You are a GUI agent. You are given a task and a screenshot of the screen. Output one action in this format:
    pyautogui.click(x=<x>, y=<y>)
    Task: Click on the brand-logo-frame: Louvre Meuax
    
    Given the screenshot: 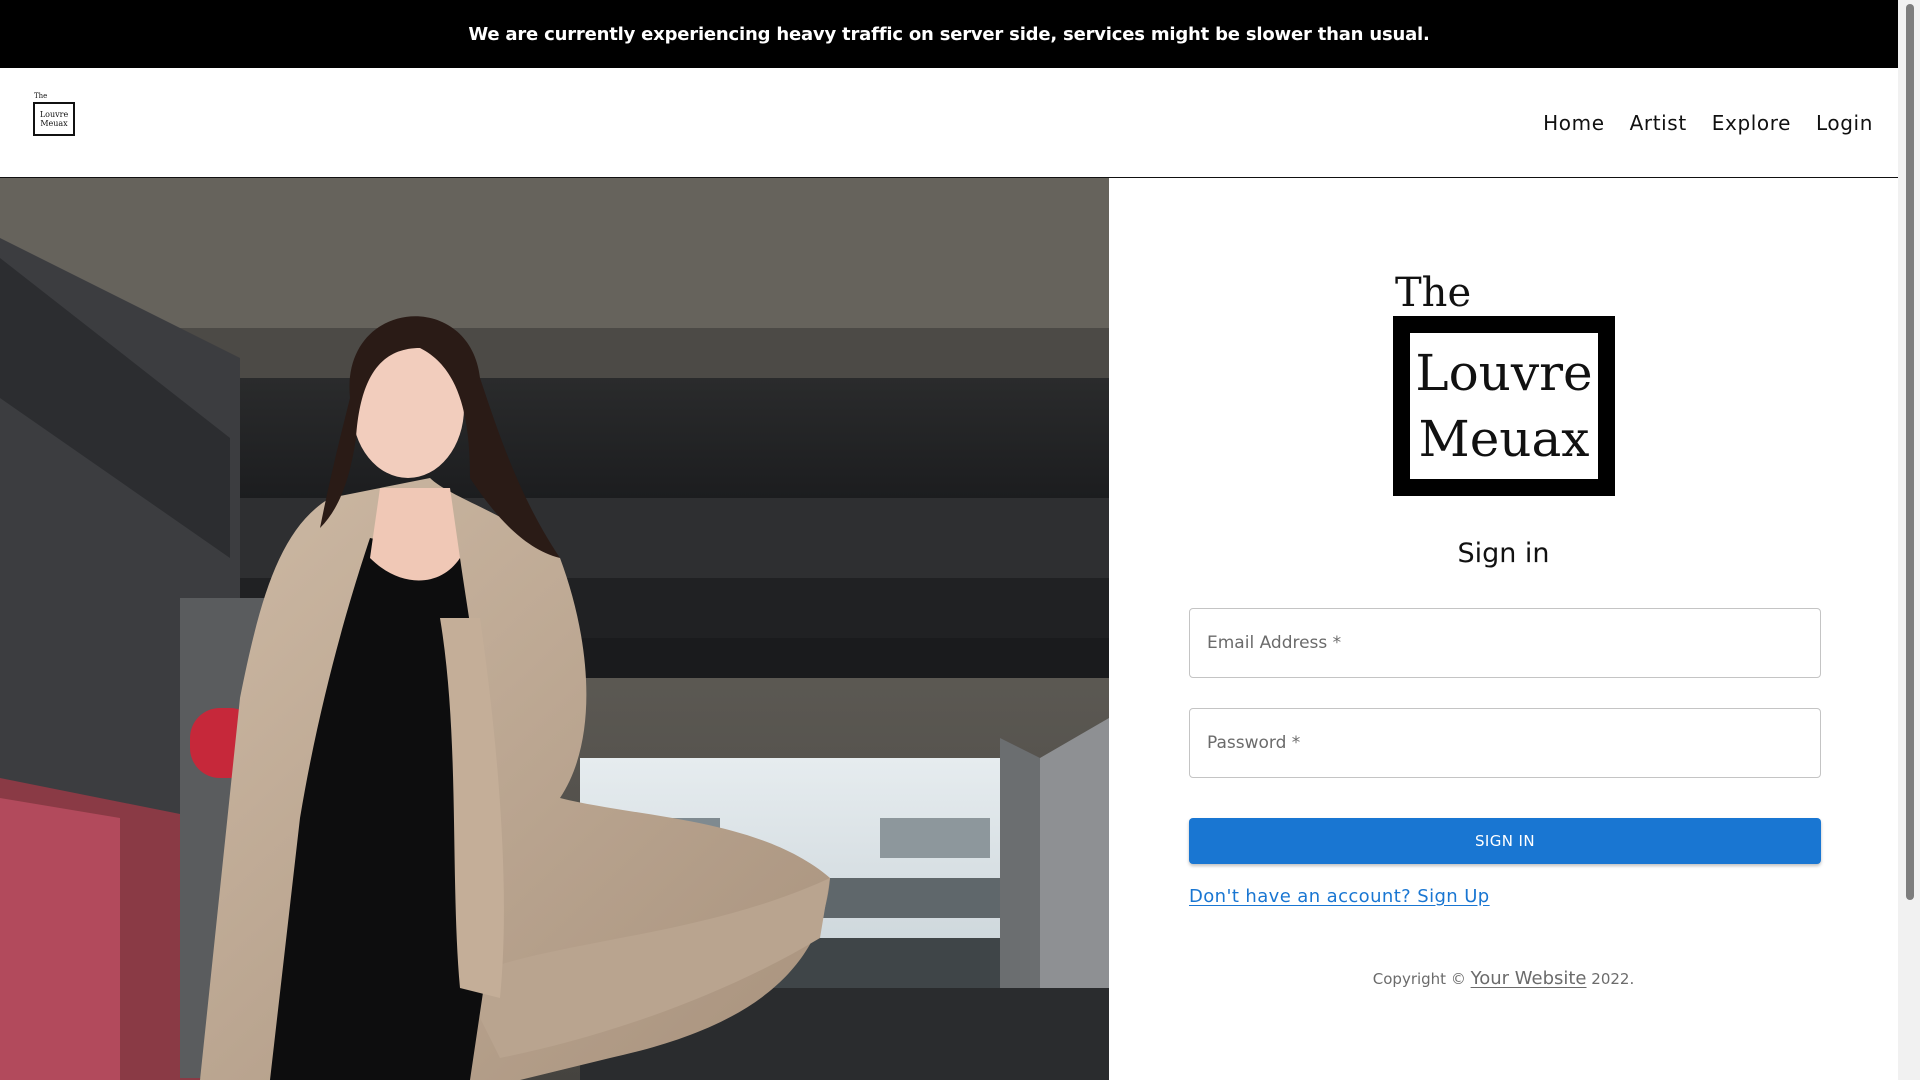 What is the action you would take?
    pyautogui.click(x=1504, y=406)
    